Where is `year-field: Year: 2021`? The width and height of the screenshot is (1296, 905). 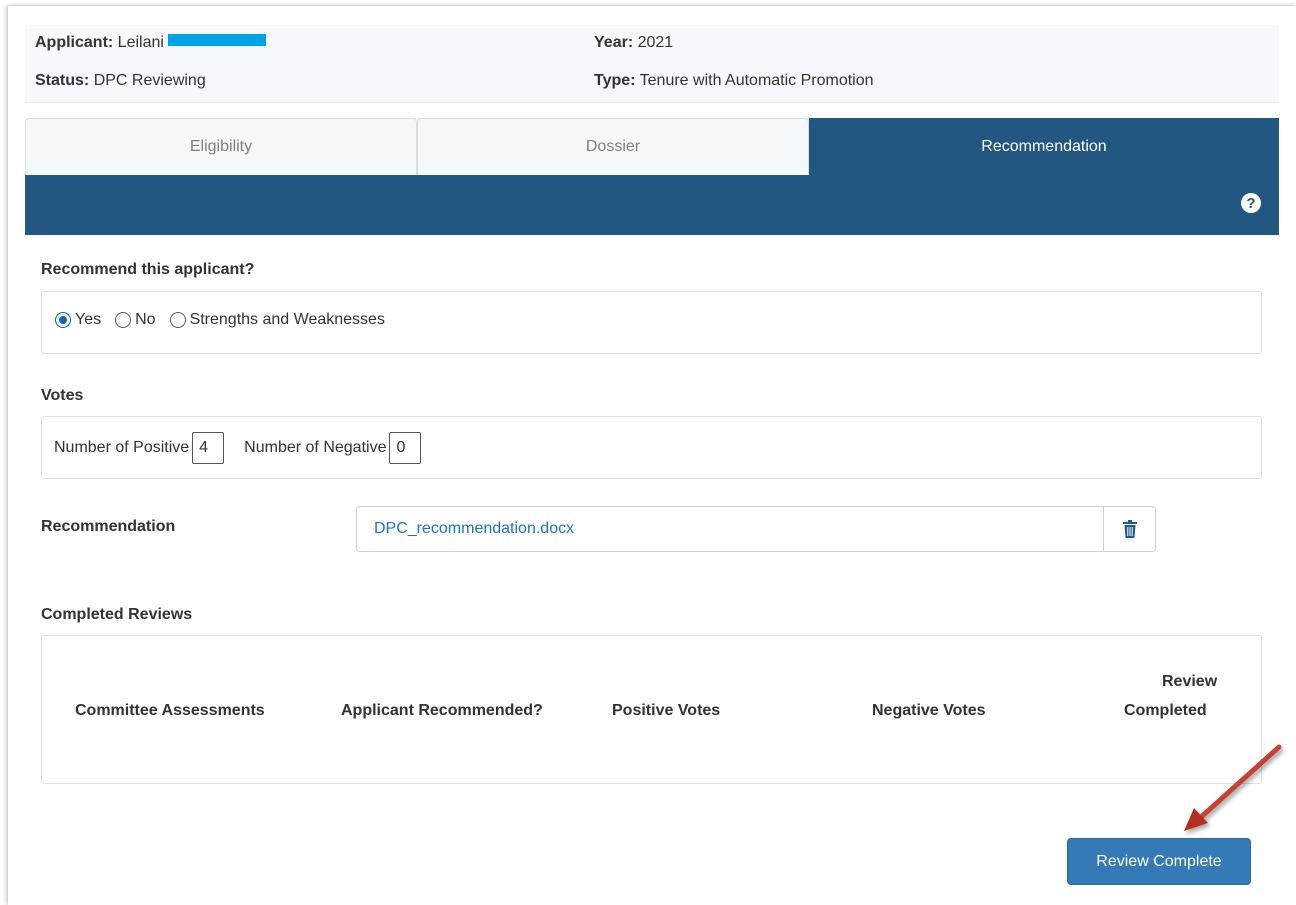 year-field: Year: 2021 is located at coordinates (633, 43).